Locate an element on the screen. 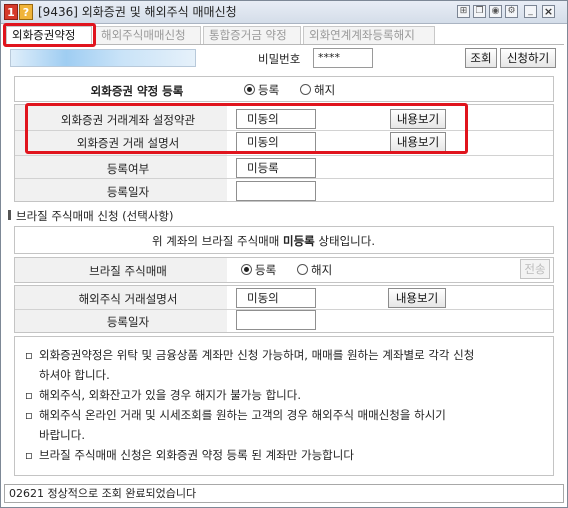 The image size is (568, 508). registered-label: 등록여부 is located at coordinates (128, 169).